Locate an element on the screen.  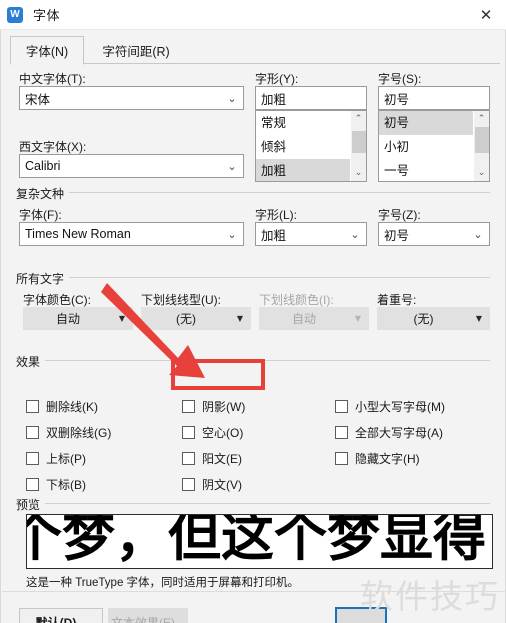
underline-color-dropdown: 自动 ▼ is located at coordinates (314, 318).